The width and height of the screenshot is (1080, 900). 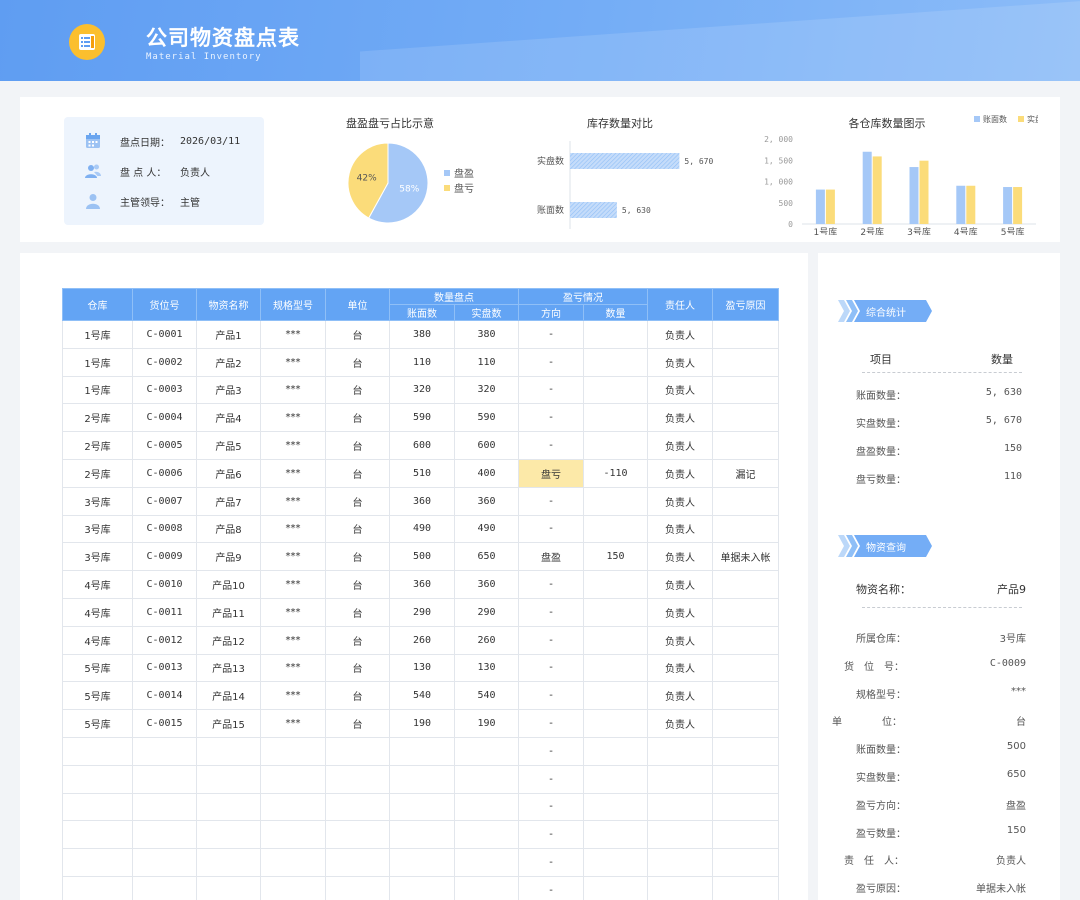 I want to click on cell-name: 产品10, so click(x=228, y=584).